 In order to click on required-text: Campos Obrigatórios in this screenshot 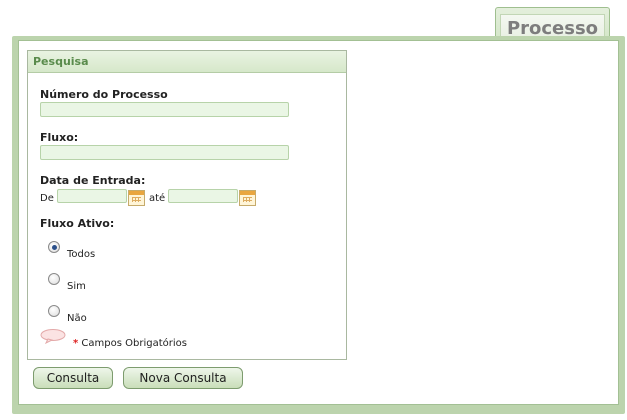, I will do `click(134, 343)`.